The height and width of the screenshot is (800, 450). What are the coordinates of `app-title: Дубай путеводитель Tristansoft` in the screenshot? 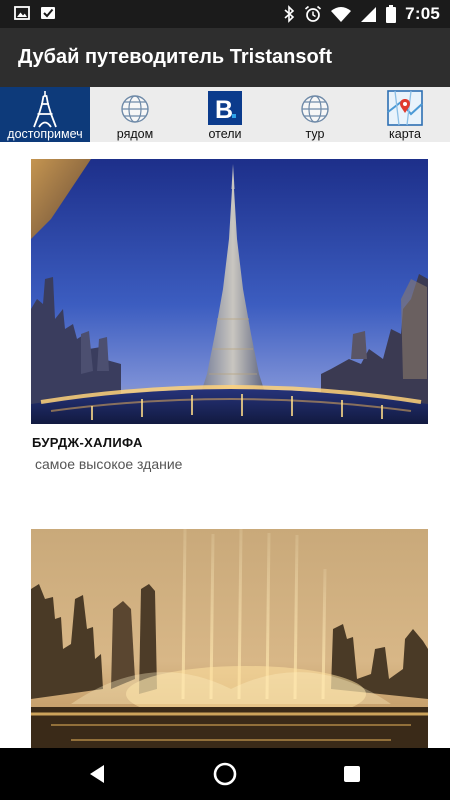 It's located at (175, 57).